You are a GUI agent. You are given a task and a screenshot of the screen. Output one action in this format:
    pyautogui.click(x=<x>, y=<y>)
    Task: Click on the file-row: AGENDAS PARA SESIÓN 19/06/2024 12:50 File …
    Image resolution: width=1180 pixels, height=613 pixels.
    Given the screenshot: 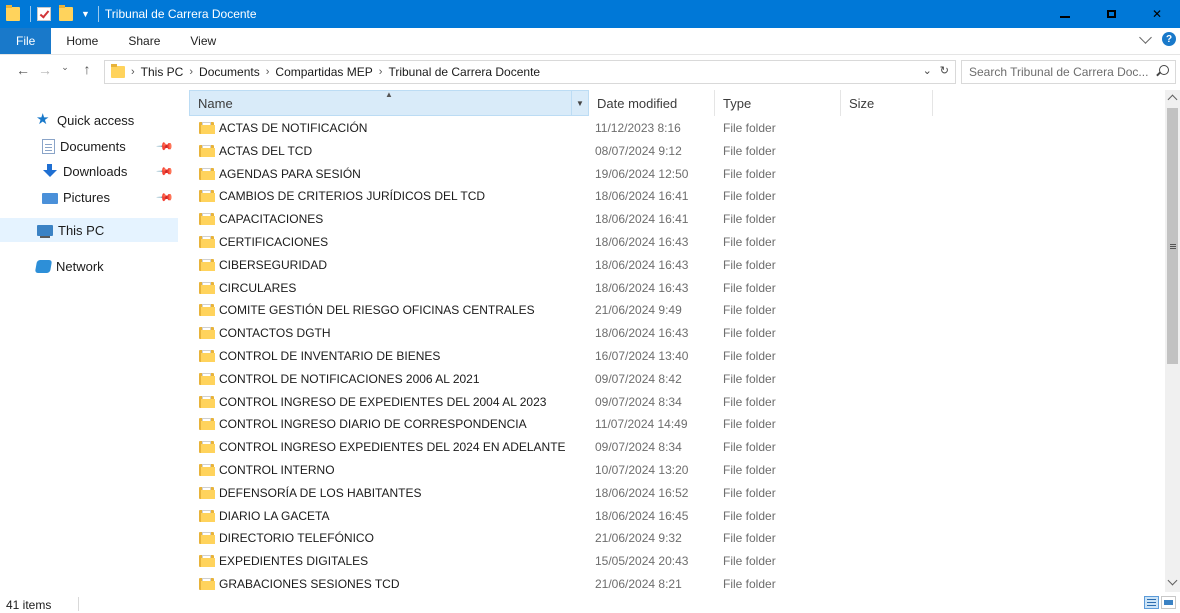 What is the action you would take?
    pyautogui.click(x=560, y=174)
    